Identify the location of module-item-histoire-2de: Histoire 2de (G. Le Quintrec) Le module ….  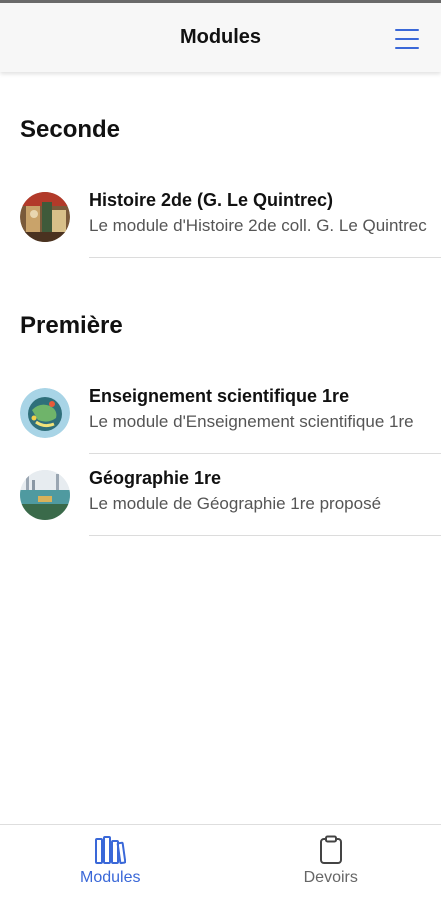
(220, 217).